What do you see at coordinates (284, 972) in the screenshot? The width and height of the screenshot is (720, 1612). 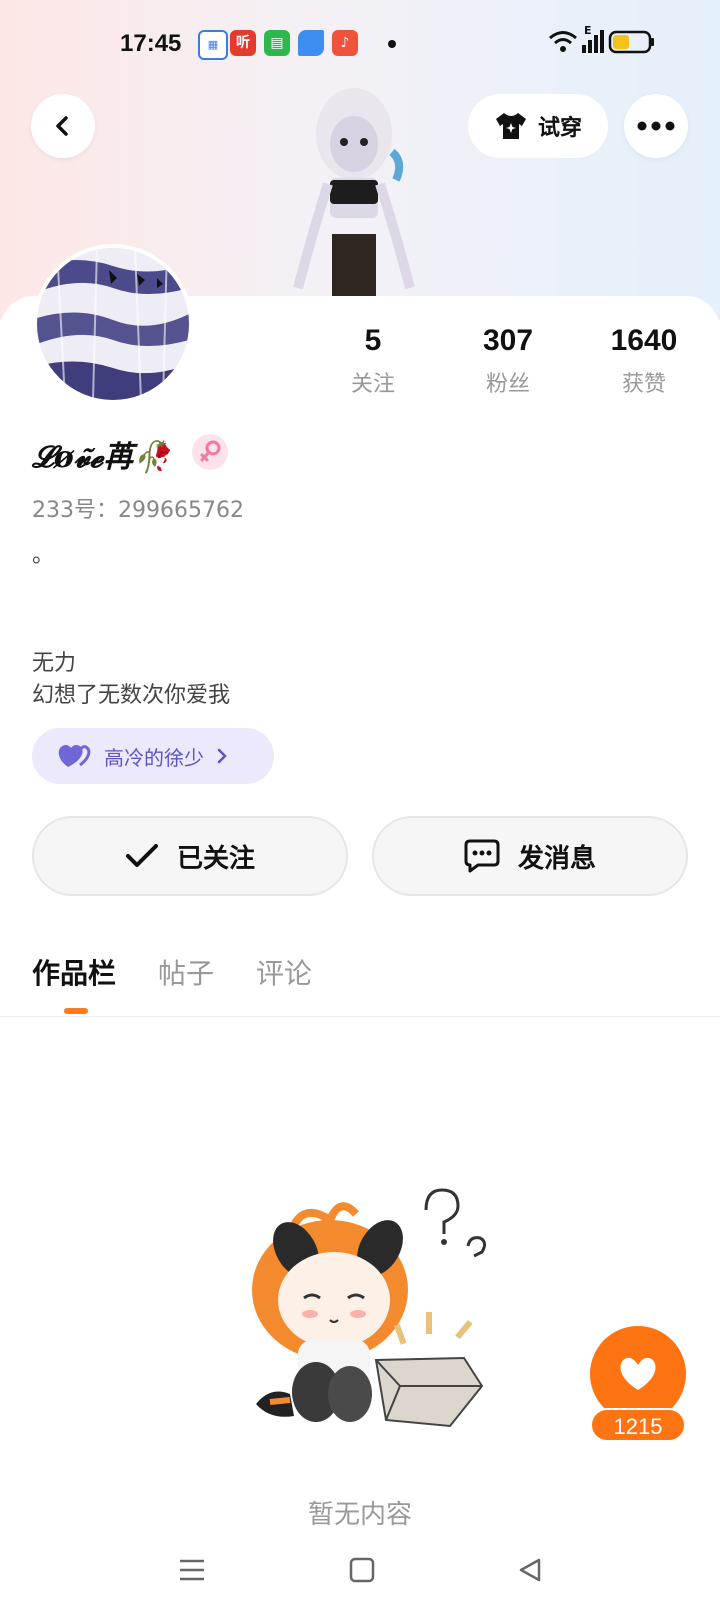 I see `tab-comments: 评论` at bounding box center [284, 972].